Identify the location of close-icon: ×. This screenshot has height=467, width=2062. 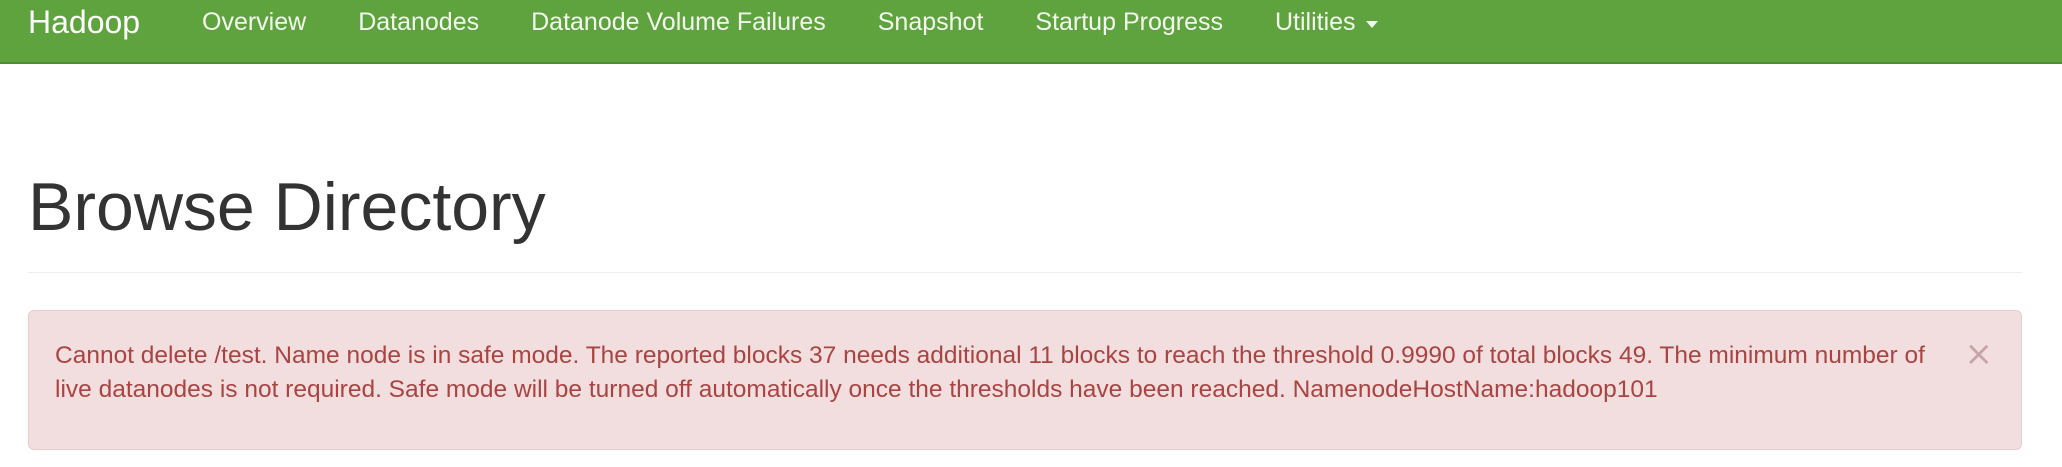
(1979, 354).